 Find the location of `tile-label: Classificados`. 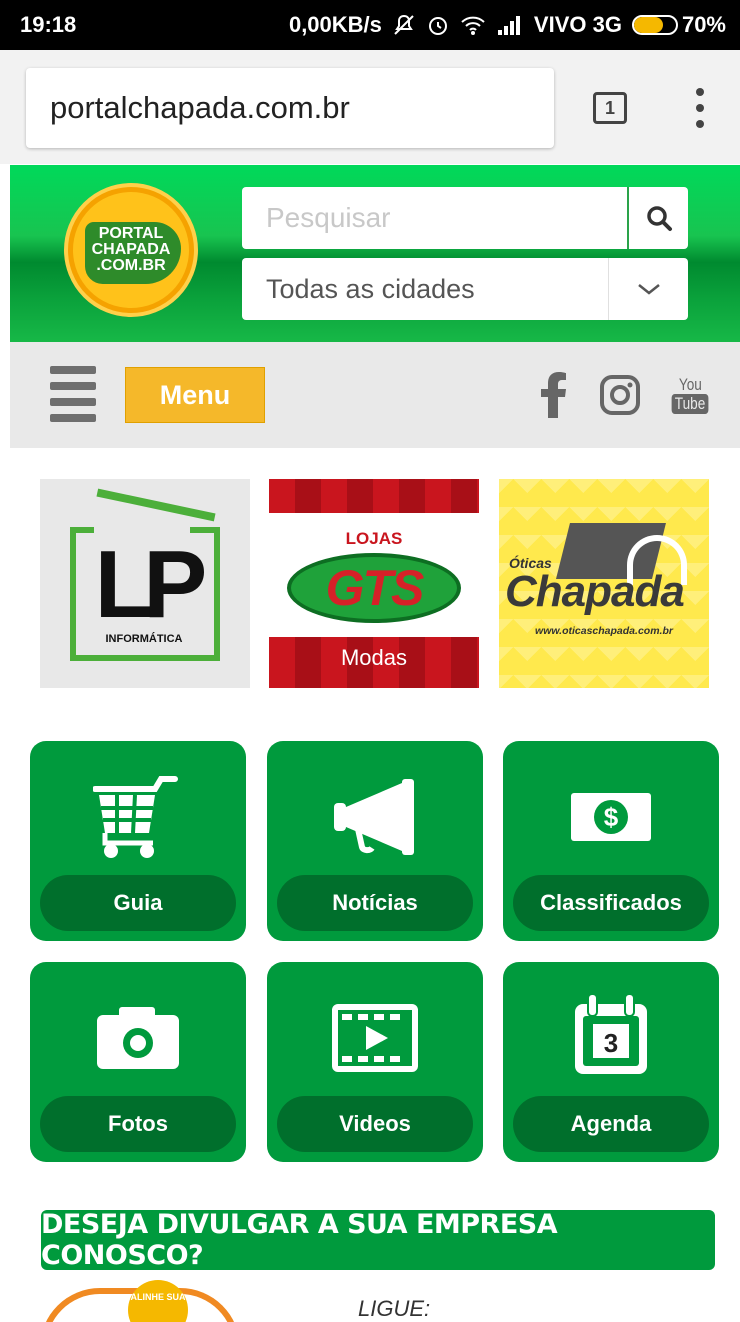

tile-label: Classificados is located at coordinates (611, 903).